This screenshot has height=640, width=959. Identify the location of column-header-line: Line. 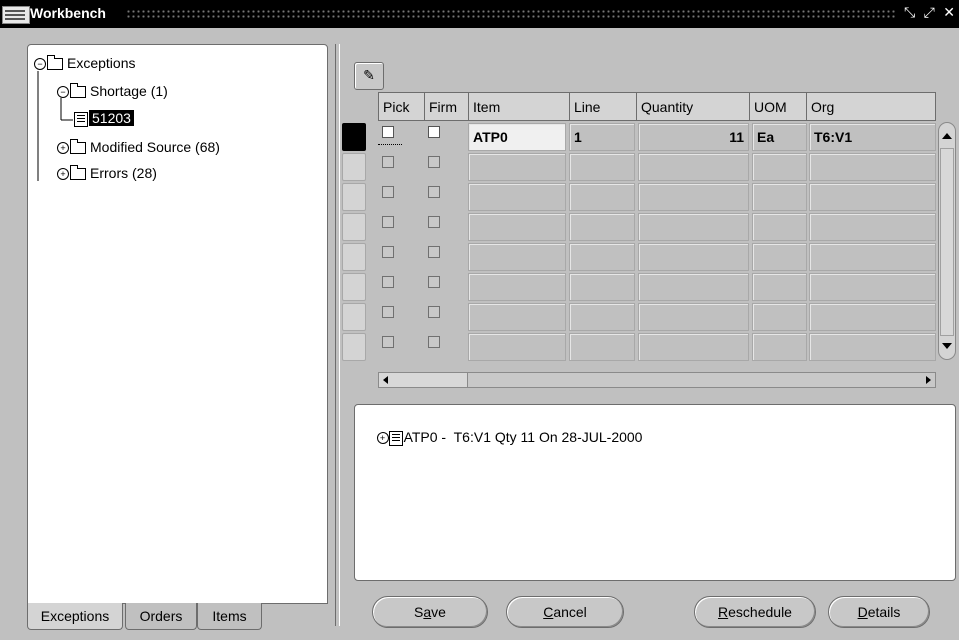
(603, 106).